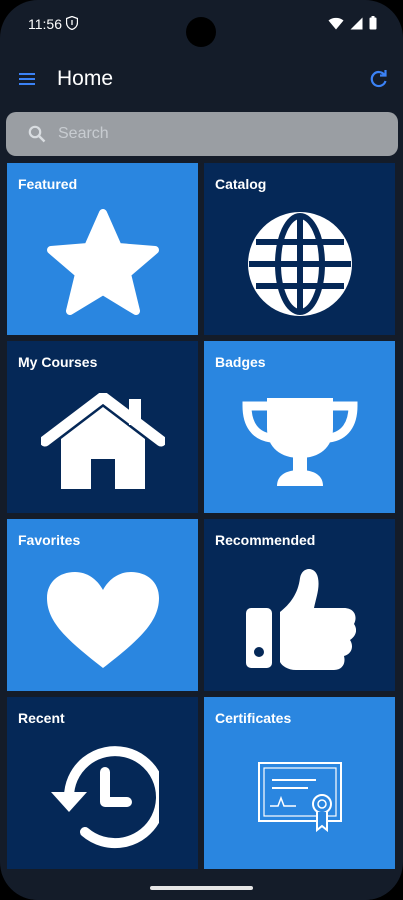  I want to click on tile-badges: Badges, so click(299, 427).